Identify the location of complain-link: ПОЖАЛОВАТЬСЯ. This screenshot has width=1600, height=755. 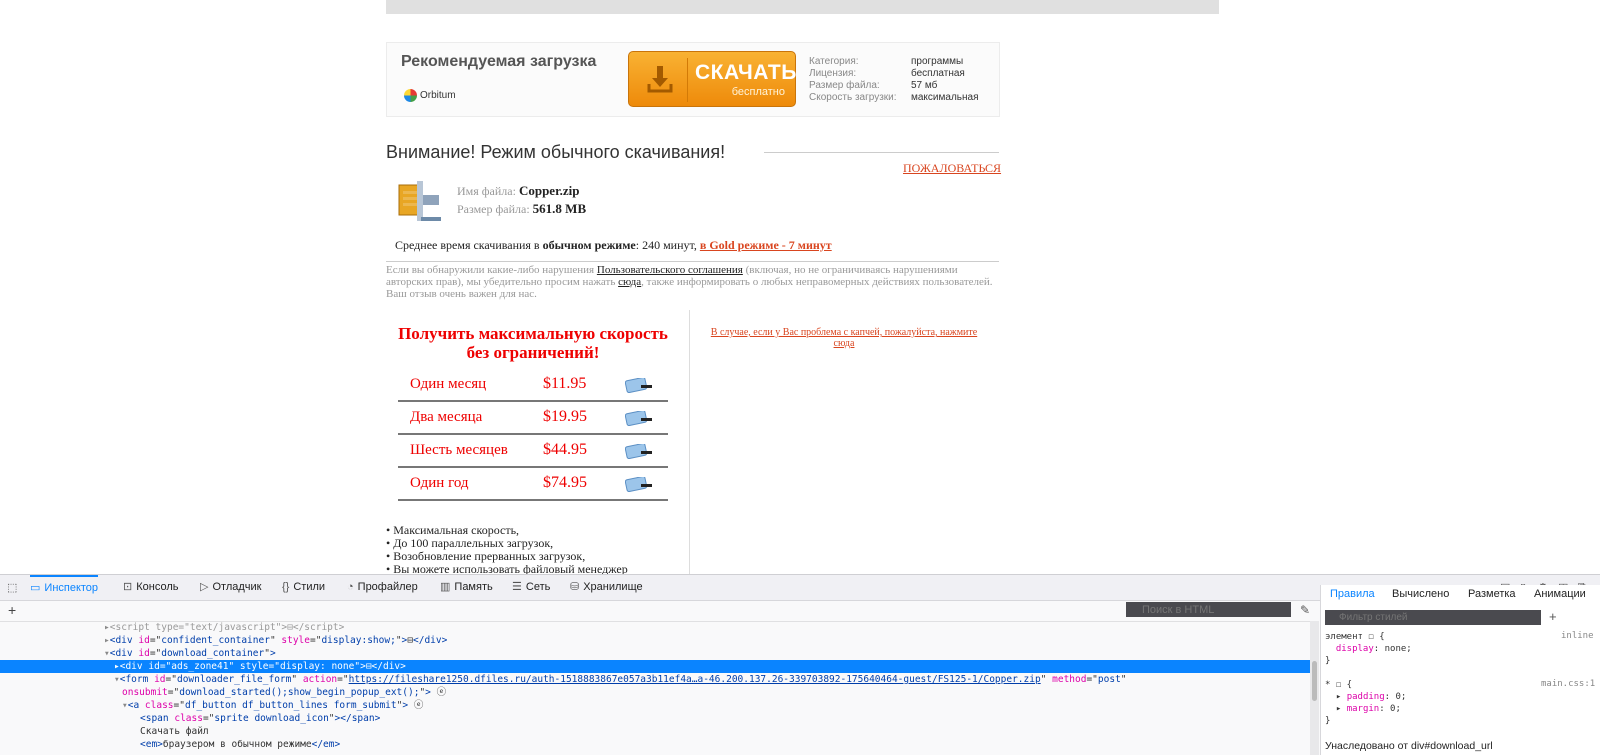
(952, 168).